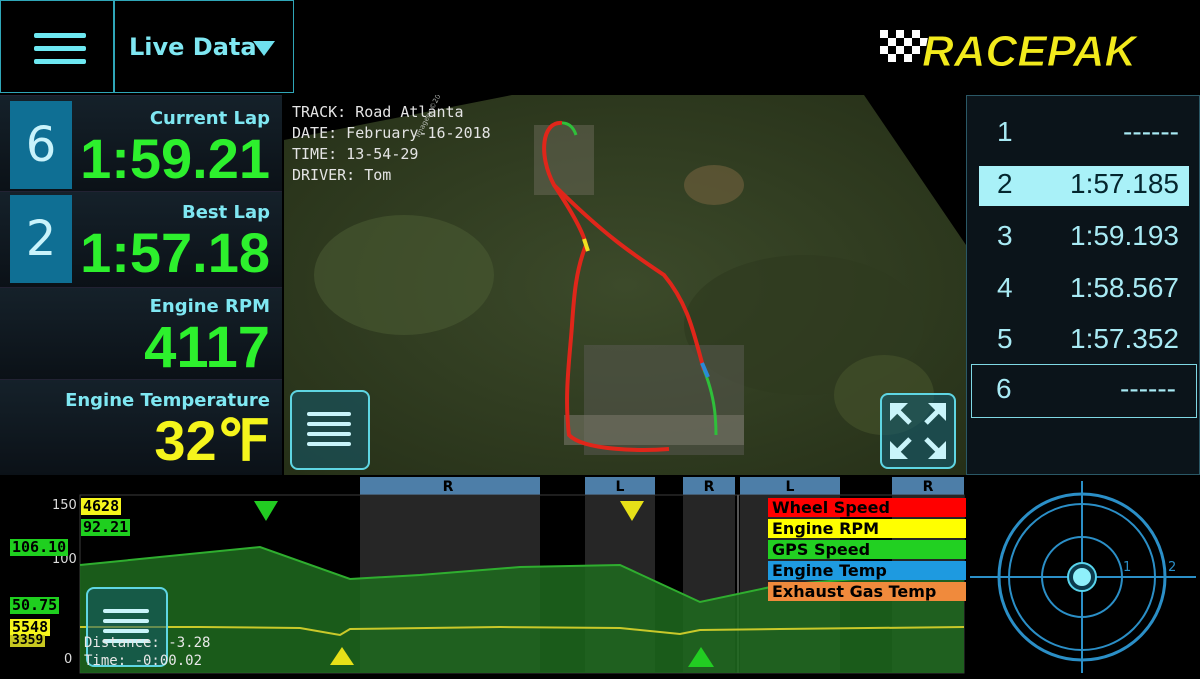 The height and width of the screenshot is (679, 1200). I want to click on best-lap-panel: 2 Best Lap 1:57.18, so click(141, 239).